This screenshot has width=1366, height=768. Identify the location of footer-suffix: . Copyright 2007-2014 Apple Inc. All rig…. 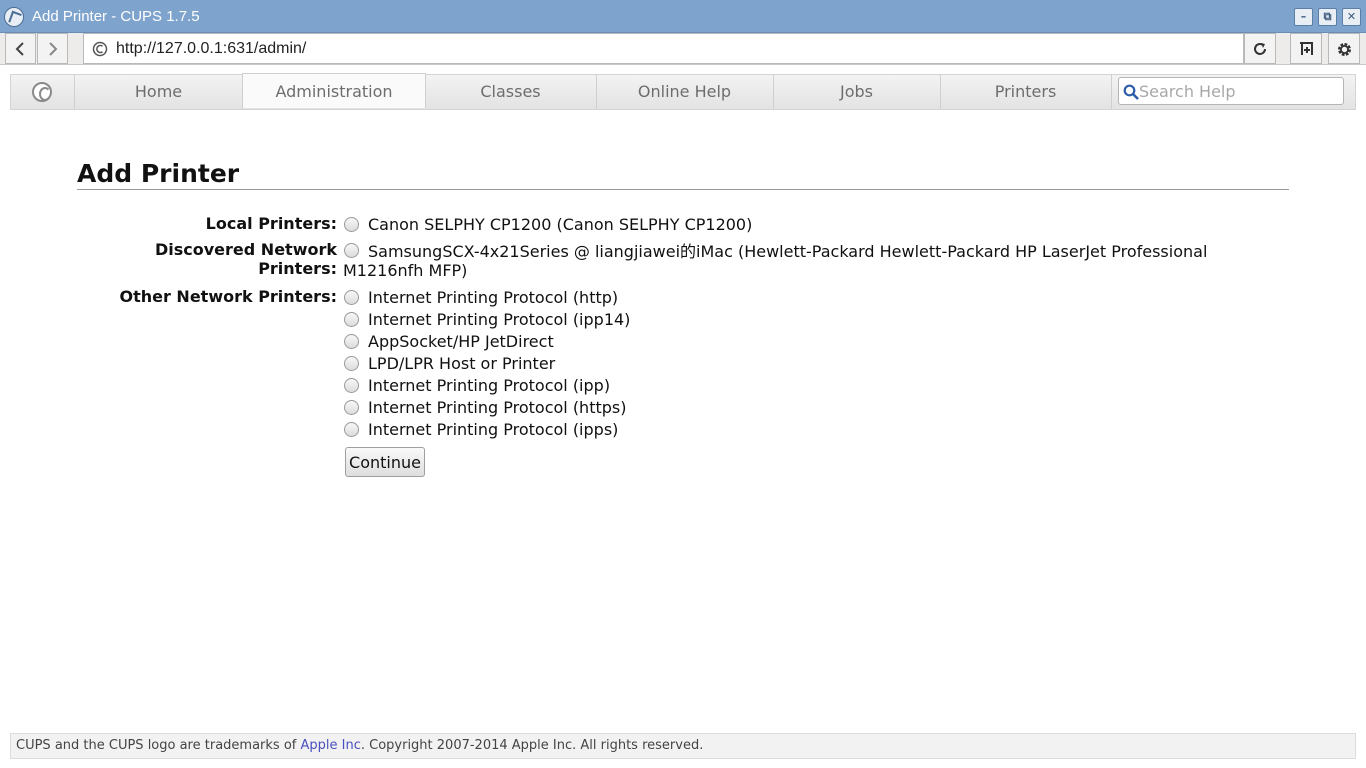
(532, 745).